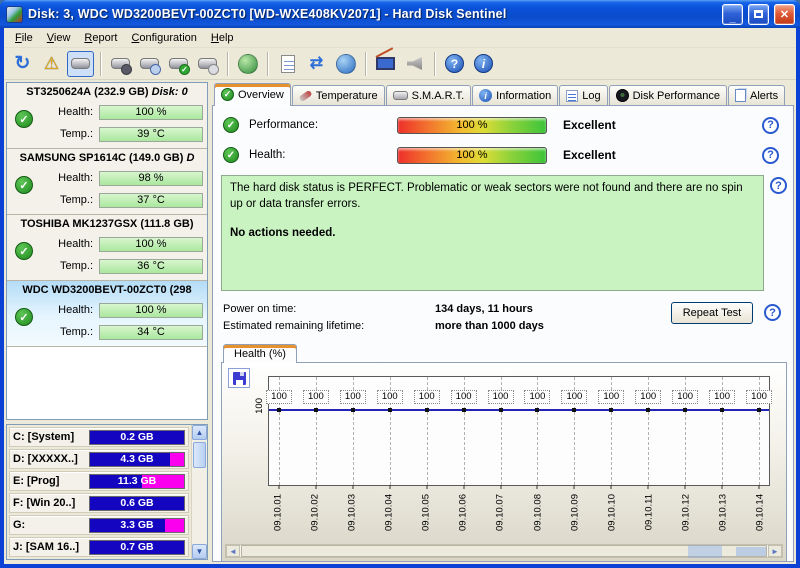 The width and height of the screenshot is (800, 568). What do you see at coordinates (667, 95) in the screenshot?
I see `tab-disk-performance: Disk Performance` at bounding box center [667, 95].